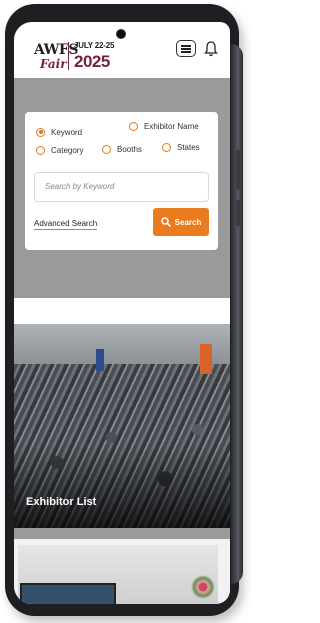 This screenshot has width=320, height=623. Describe the element at coordinates (80, 186) in the screenshot. I see `search-placeholder: Search by Keyword` at that location.